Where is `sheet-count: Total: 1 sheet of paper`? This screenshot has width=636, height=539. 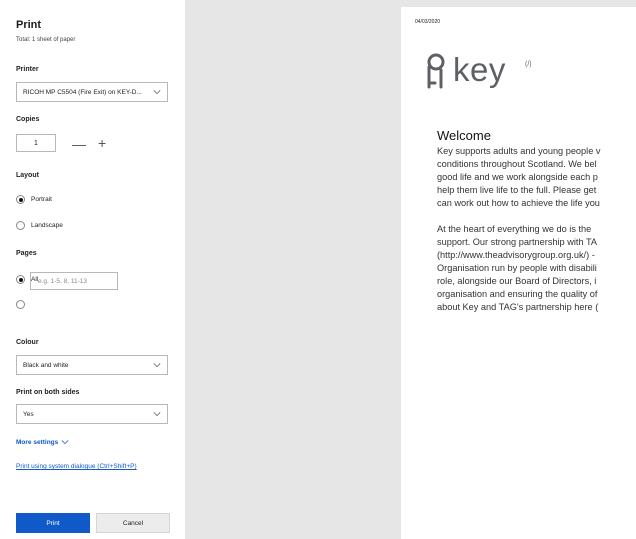
sheet-count: Total: 1 sheet of paper is located at coordinates (46, 40).